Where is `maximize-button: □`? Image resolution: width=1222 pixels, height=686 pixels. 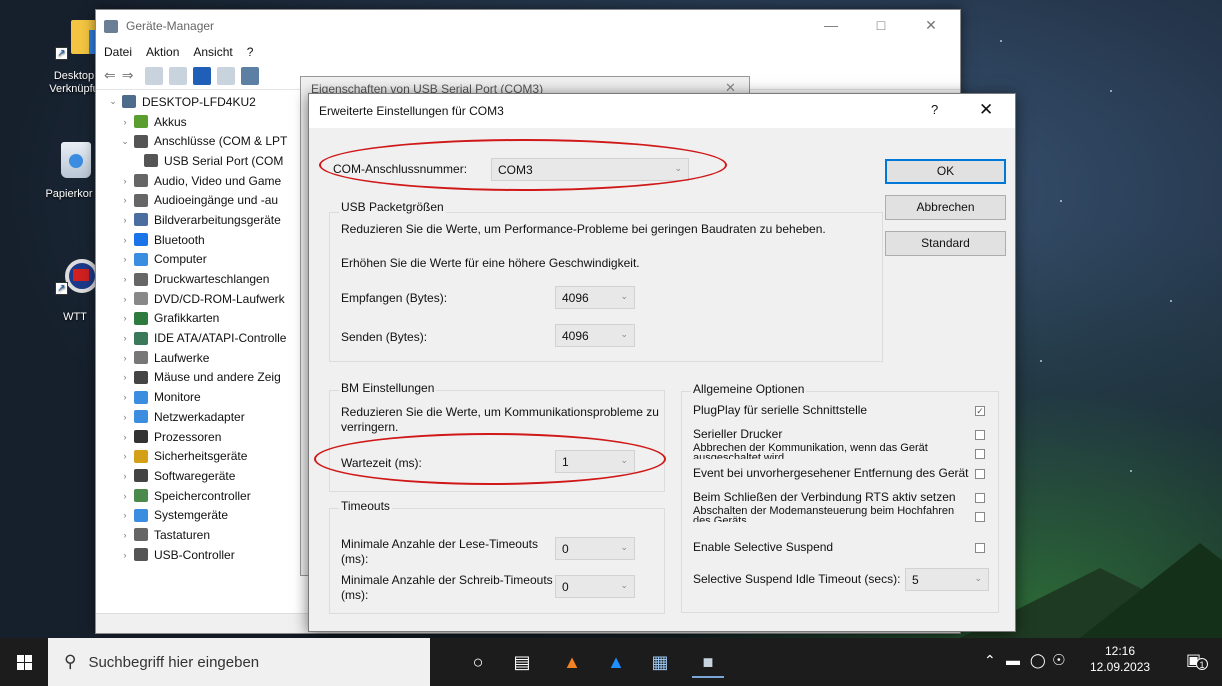 maximize-button: □ is located at coordinates (881, 25).